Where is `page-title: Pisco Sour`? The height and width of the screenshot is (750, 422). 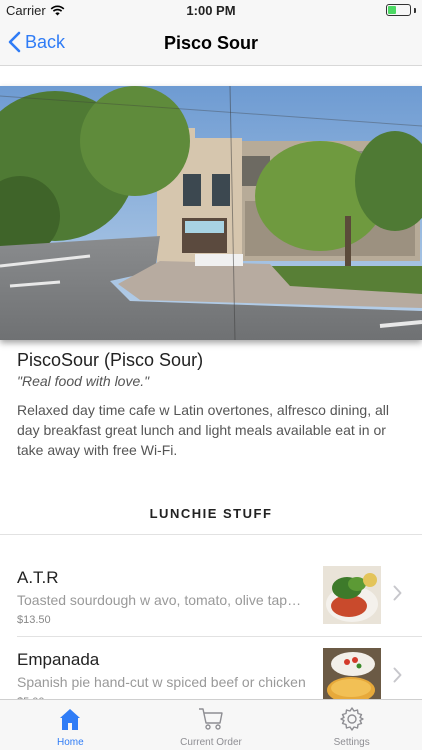 page-title: Pisco Sour is located at coordinates (211, 43).